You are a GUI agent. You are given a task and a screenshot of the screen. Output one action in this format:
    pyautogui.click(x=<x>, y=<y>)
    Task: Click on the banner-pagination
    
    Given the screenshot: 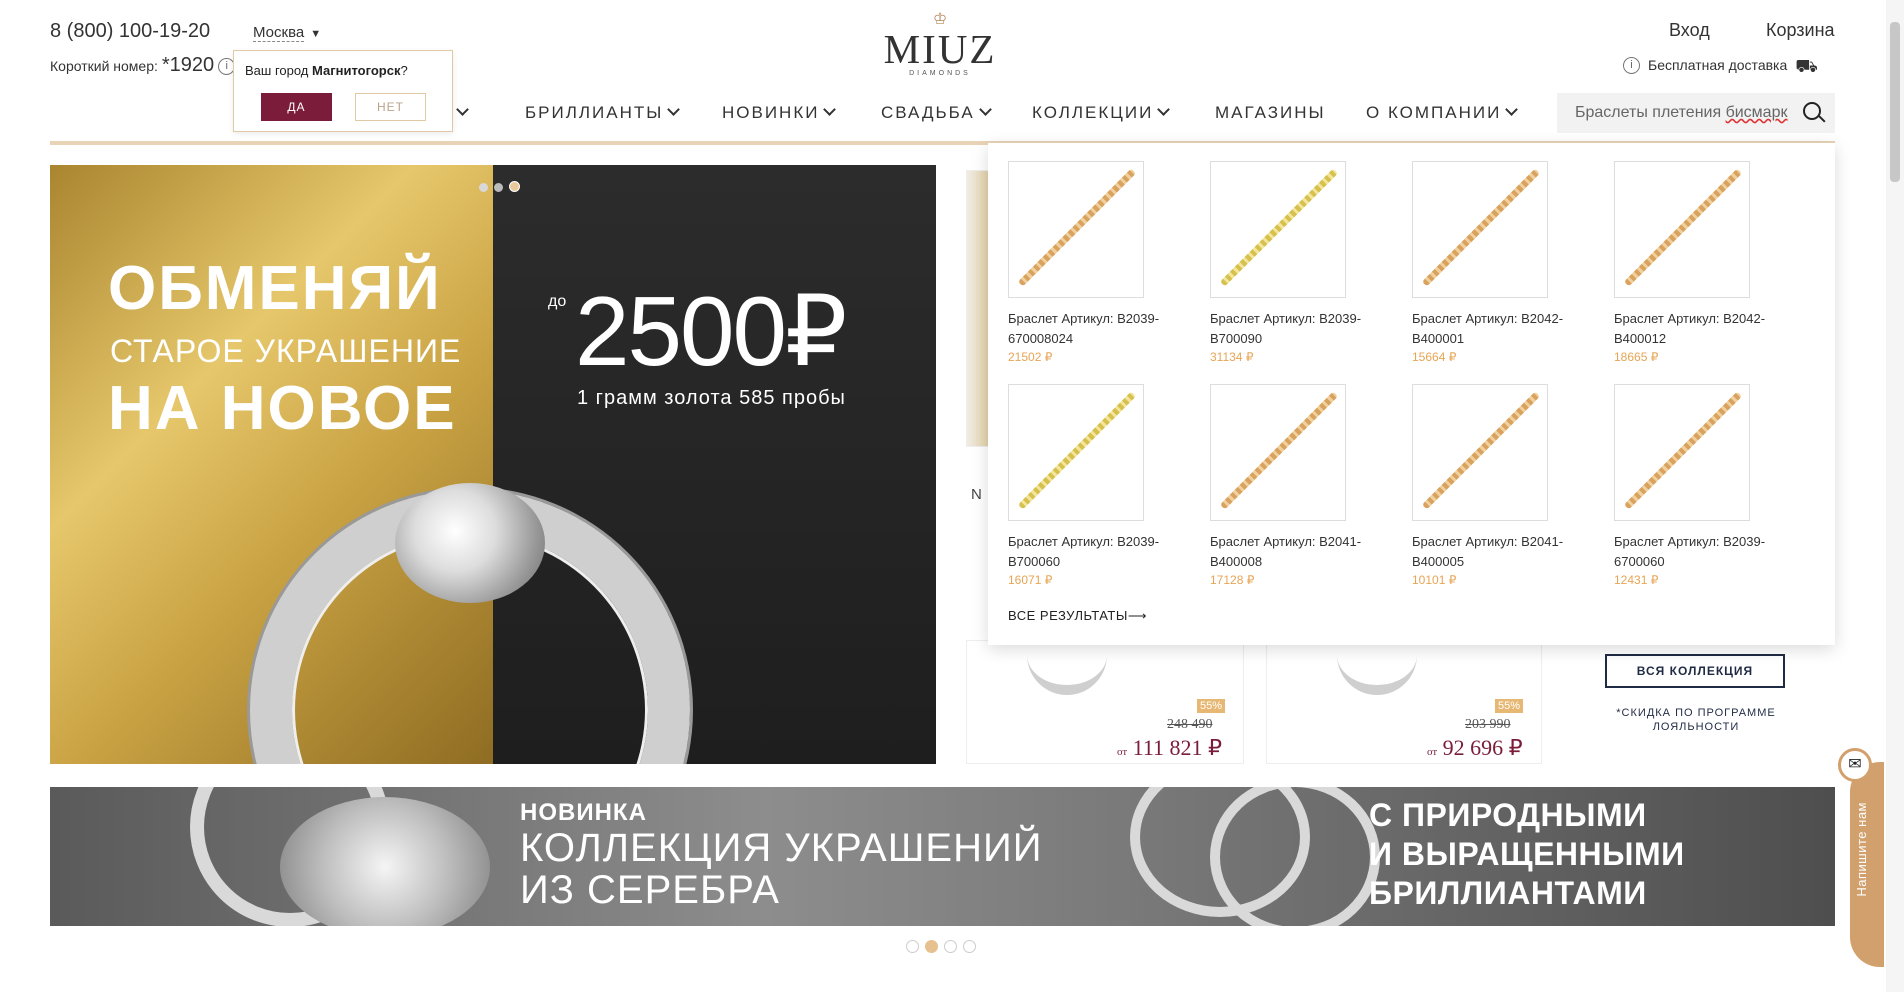 What is the action you would take?
    pyautogui.click(x=944, y=949)
    